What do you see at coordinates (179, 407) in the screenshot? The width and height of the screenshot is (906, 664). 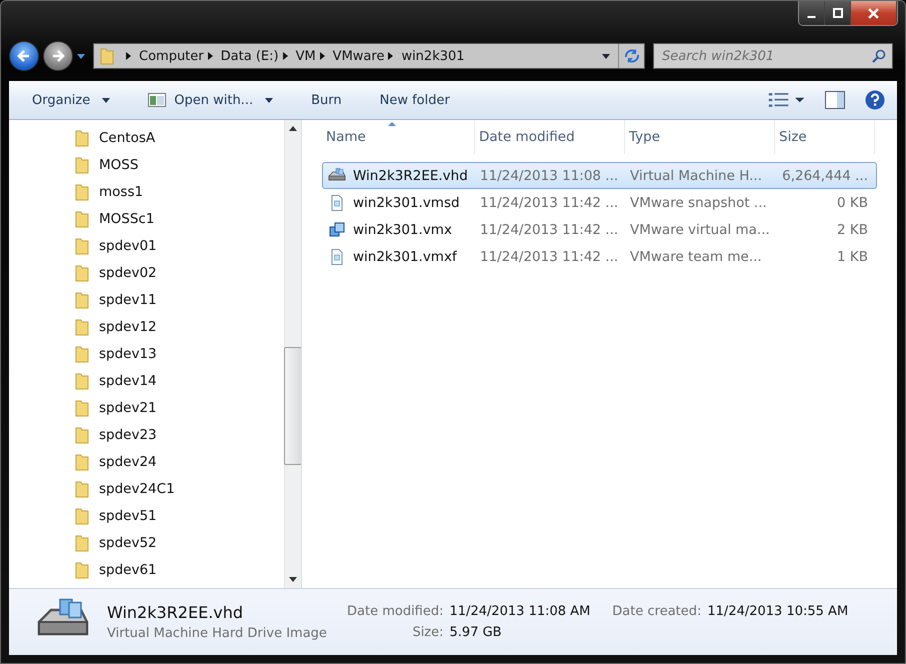 I see `folder-item: spdev21` at bounding box center [179, 407].